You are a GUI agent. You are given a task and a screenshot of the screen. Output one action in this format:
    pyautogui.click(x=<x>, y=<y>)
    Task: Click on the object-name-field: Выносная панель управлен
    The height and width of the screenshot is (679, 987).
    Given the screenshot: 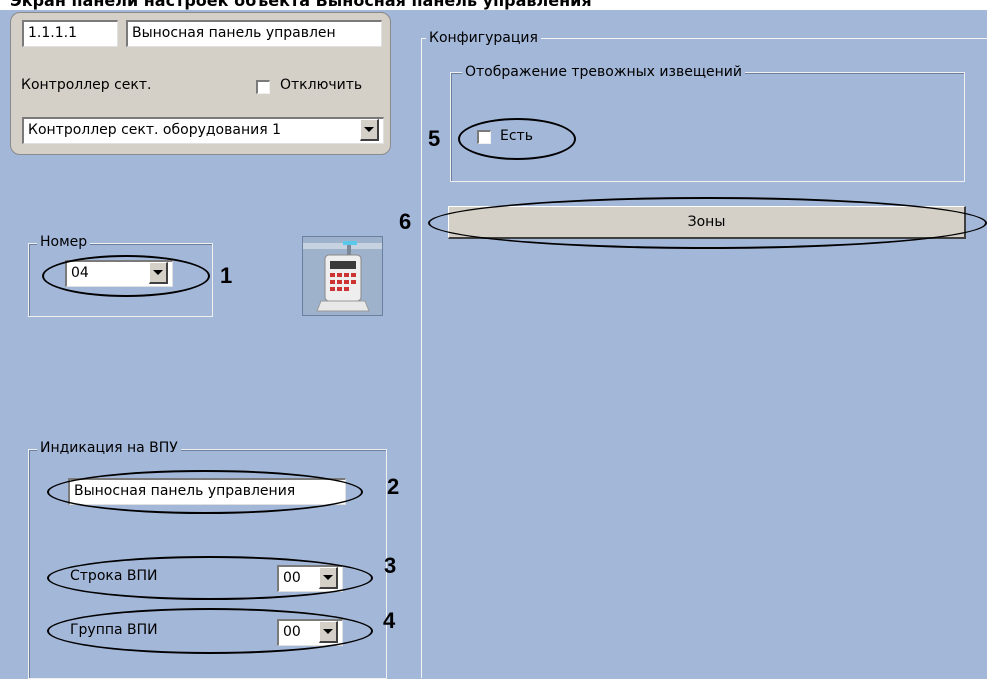 What is the action you would take?
    pyautogui.click(x=254, y=33)
    